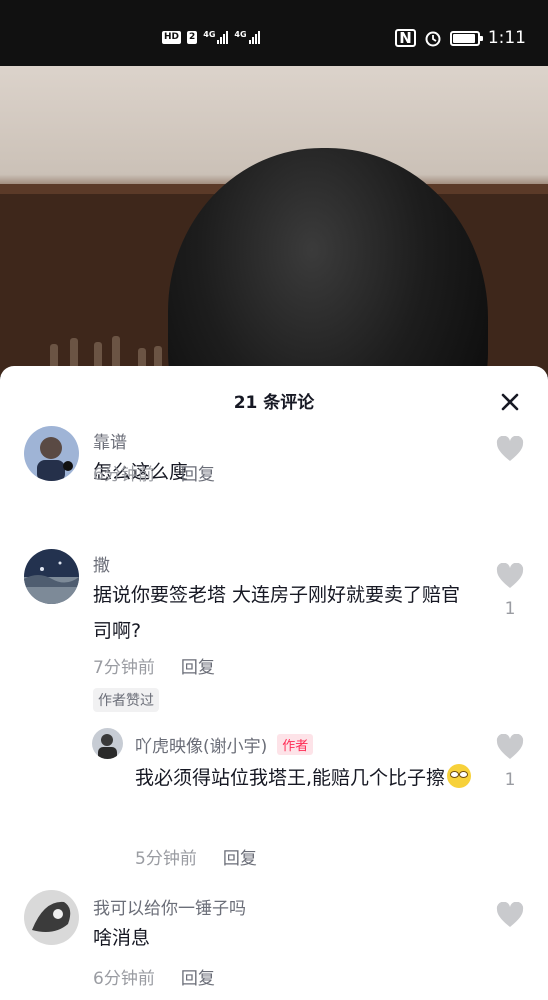 This screenshot has height=1000, width=548. What do you see at coordinates (274, 33) in the screenshot?
I see `status-bar: HD 2 4G 4G N 1:11` at bounding box center [274, 33].